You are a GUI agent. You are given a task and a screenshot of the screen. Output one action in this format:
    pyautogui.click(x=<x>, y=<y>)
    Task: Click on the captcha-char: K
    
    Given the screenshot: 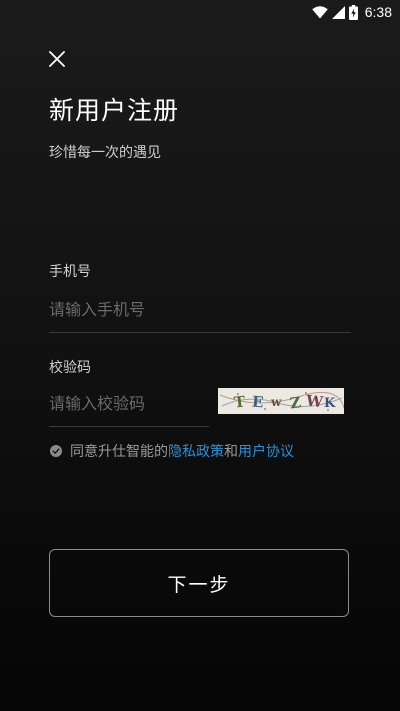 What is the action you would take?
    pyautogui.click(x=330, y=403)
    